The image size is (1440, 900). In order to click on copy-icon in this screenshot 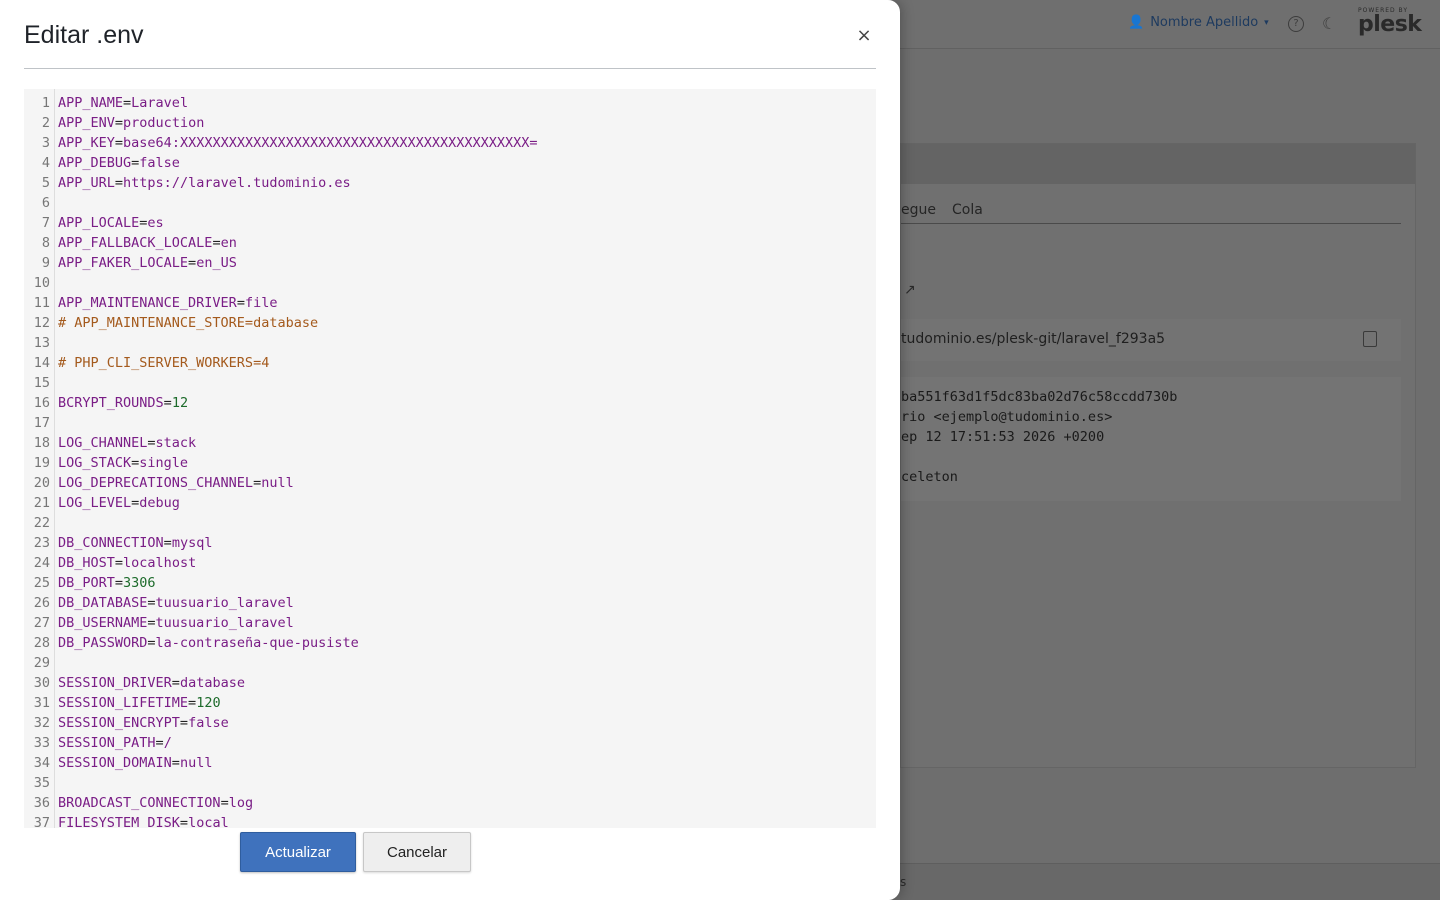, I will do `click(1370, 339)`.